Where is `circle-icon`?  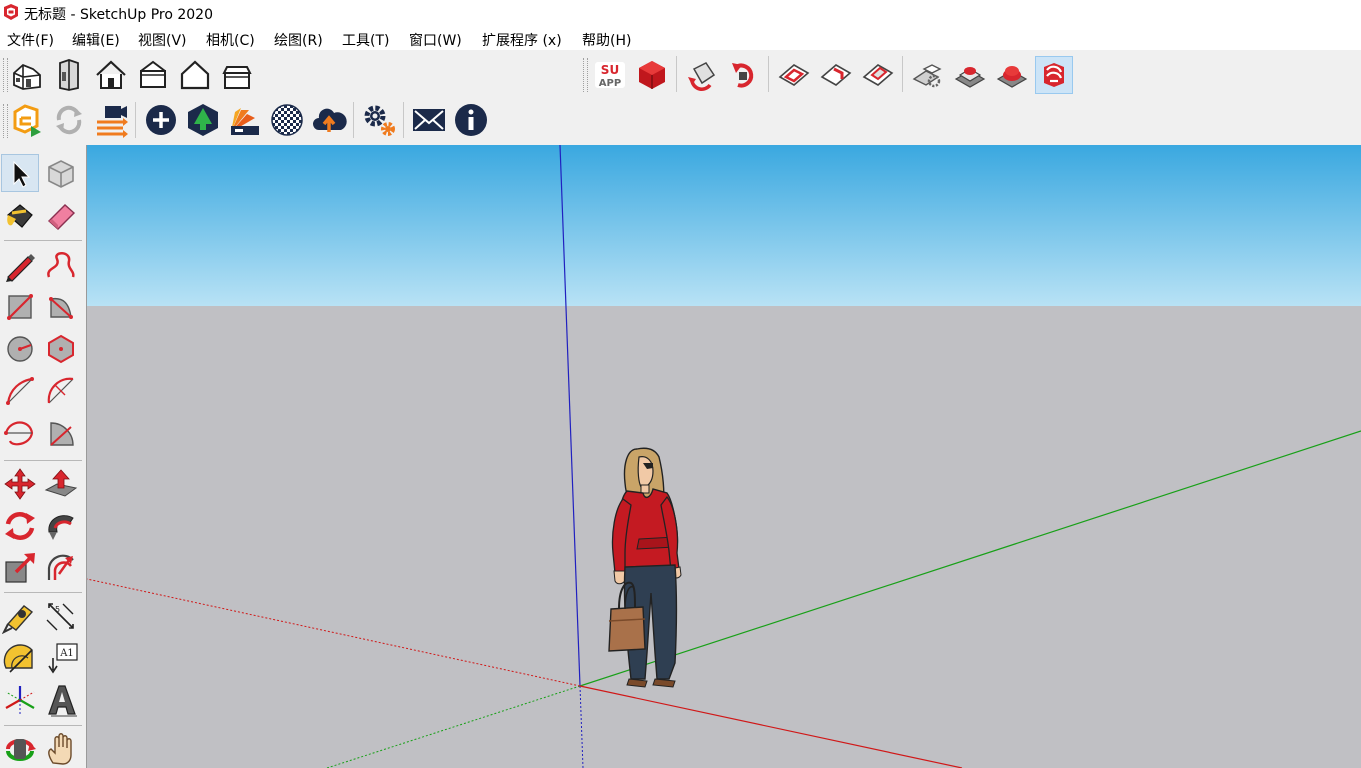 circle-icon is located at coordinates (20, 349).